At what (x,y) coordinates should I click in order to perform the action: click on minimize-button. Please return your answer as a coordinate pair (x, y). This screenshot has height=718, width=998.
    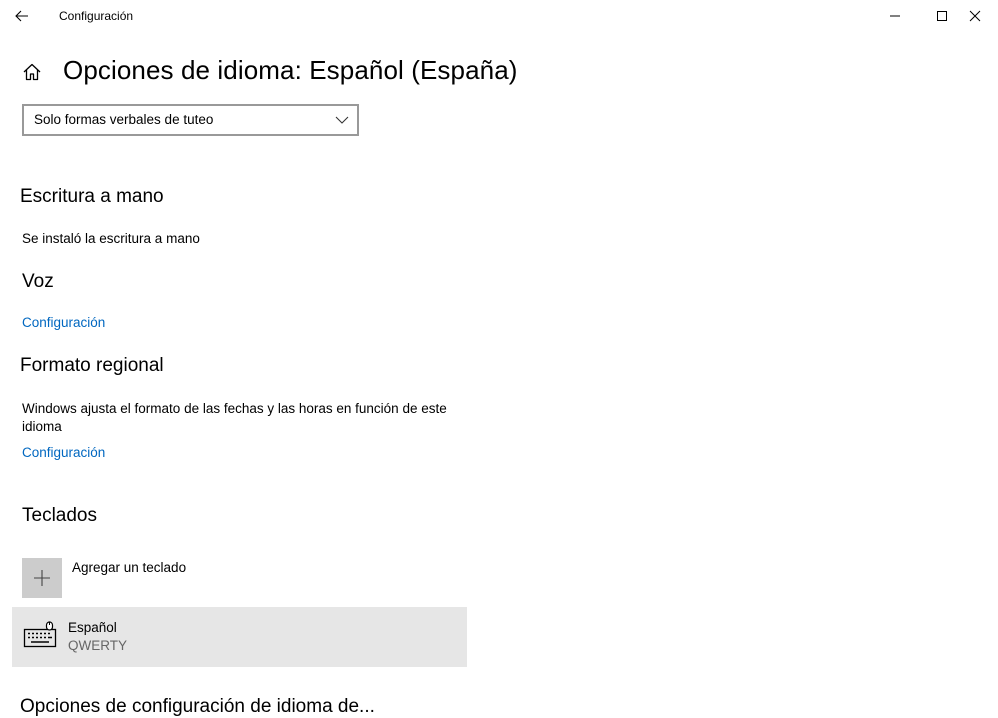
    Looking at the image, I should click on (895, 16).